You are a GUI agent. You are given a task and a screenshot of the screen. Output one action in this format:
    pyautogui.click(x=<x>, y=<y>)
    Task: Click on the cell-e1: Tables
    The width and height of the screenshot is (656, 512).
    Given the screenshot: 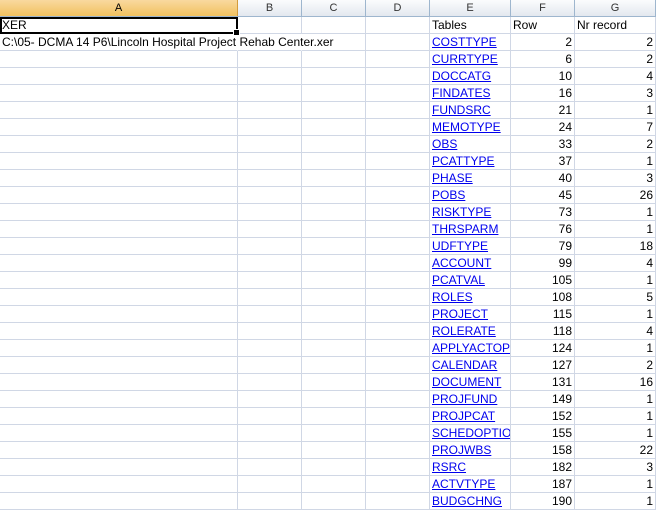 What is the action you would take?
    pyautogui.click(x=470, y=25)
    